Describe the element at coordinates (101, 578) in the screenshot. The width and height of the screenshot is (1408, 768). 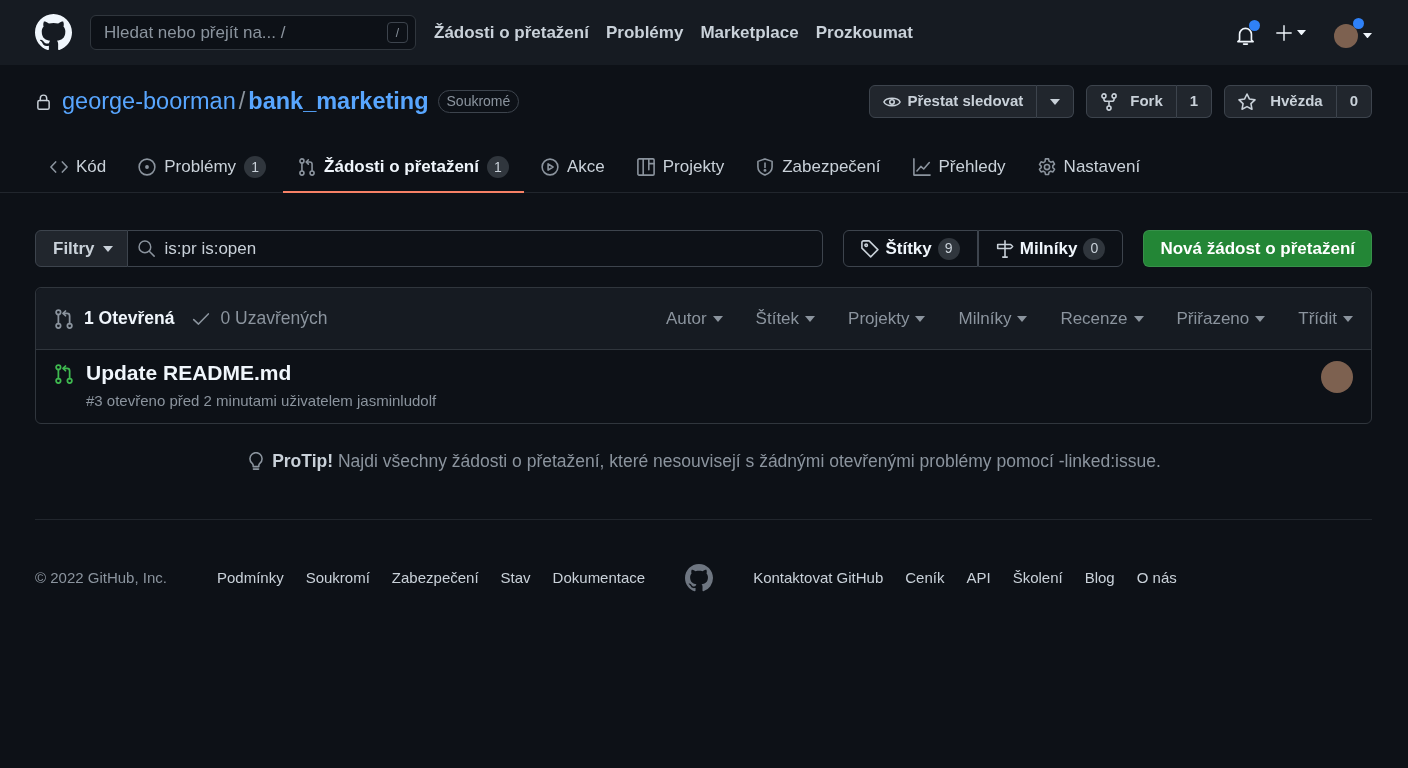
I see `copyright-text: © 2022 GitHub, Inc.` at that location.